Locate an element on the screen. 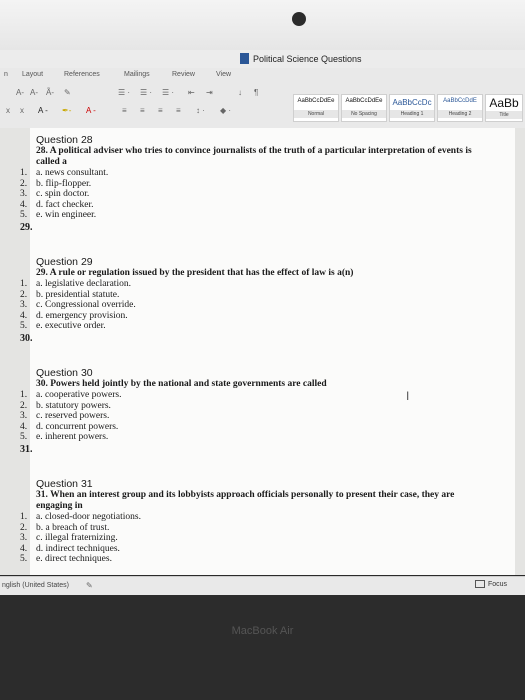 Image resolution: width=525 pixels, height=700 pixels. superscript-button: x is located at coordinates (22, 110).